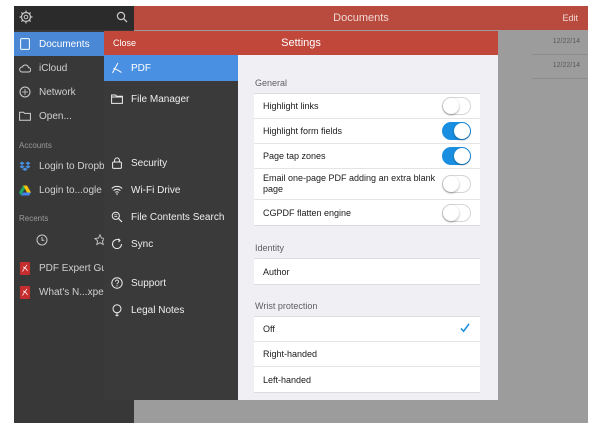 Image resolution: width=590 pixels, height=423 pixels. I want to click on network-icon, so click(25, 92).